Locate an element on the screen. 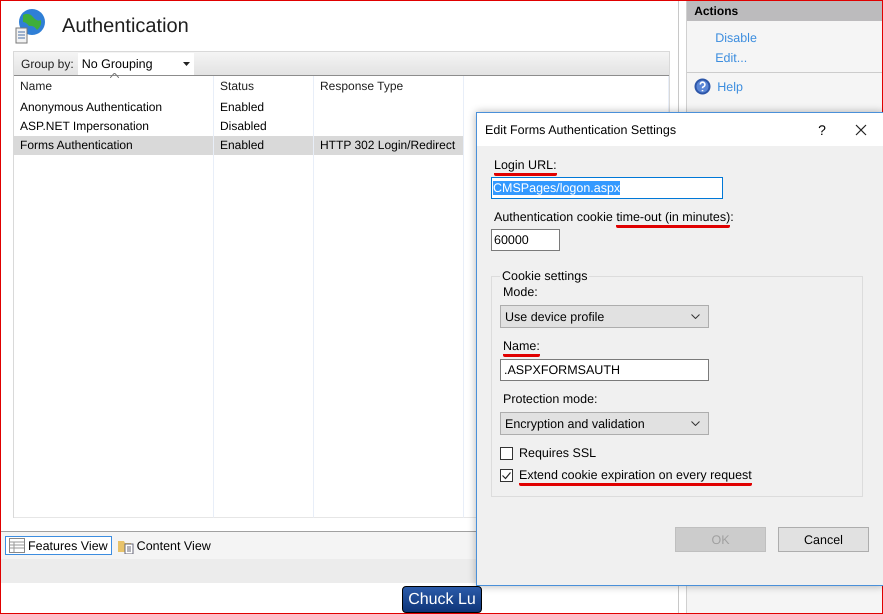  group-by-dropdown: No Grouping is located at coordinates (136, 63).